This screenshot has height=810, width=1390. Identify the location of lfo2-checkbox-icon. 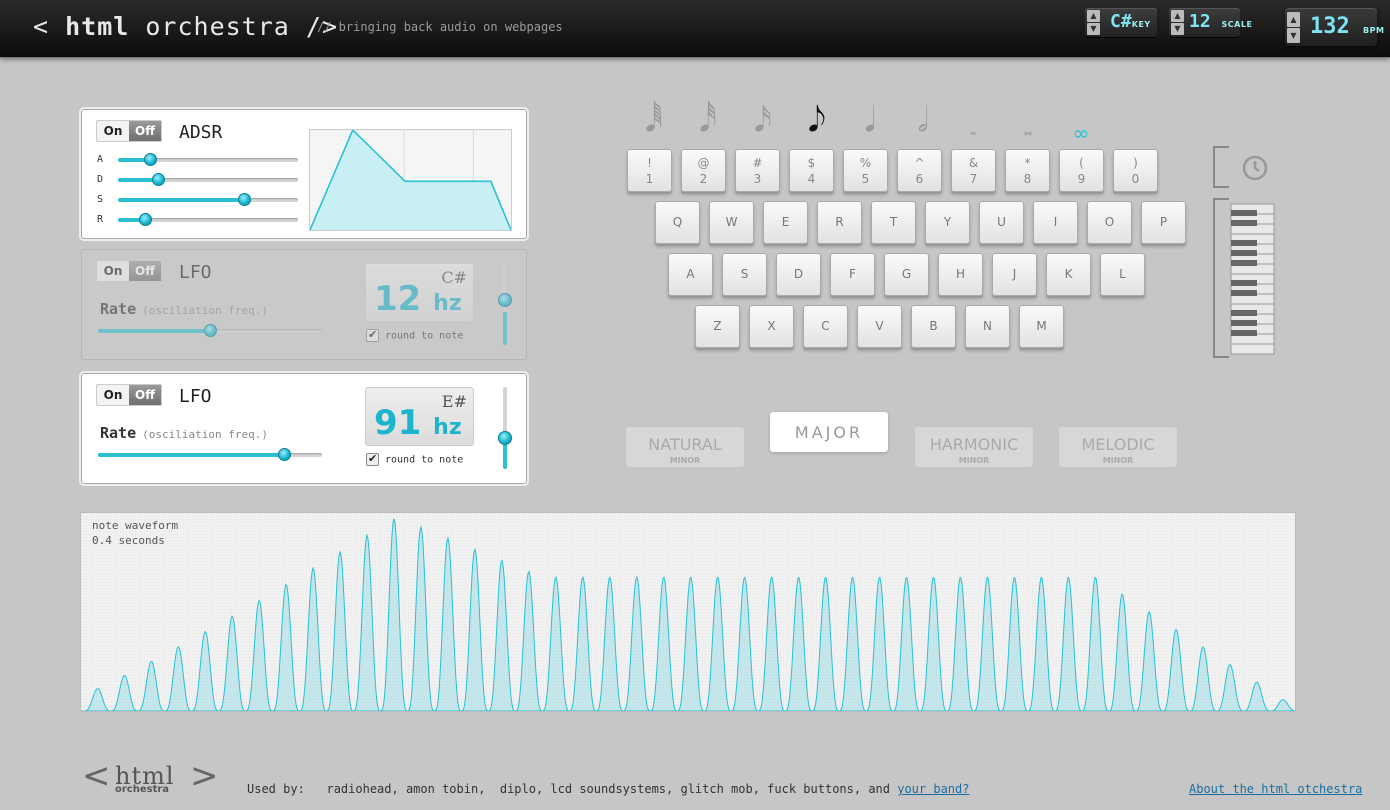
(372, 459).